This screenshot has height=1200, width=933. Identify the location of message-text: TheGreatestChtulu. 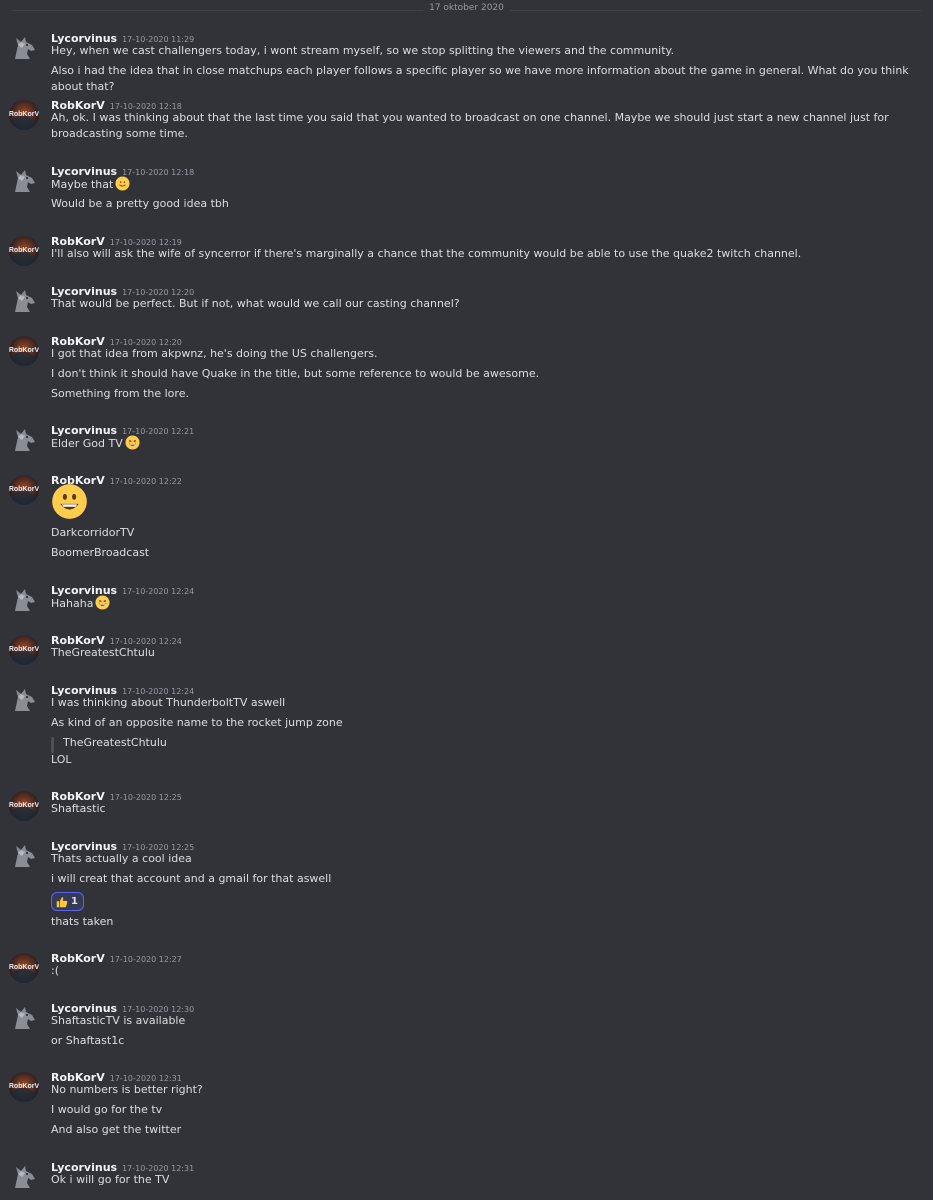
(103, 652).